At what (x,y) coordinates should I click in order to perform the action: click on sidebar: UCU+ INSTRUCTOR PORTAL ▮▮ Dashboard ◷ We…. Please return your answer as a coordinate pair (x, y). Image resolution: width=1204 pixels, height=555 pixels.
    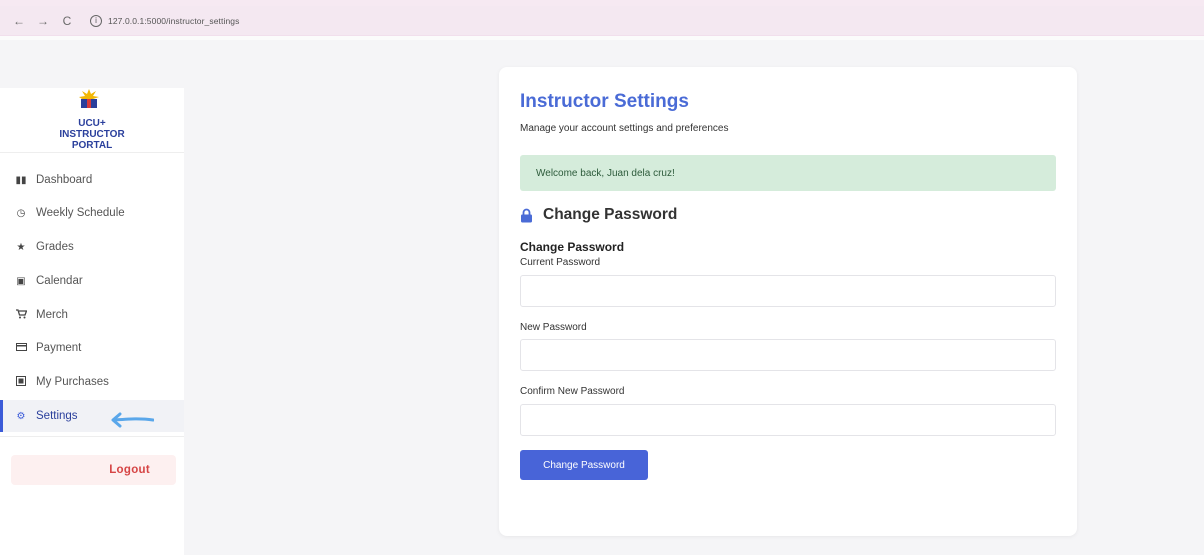
    Looking at the image, I should click on (92, 321).